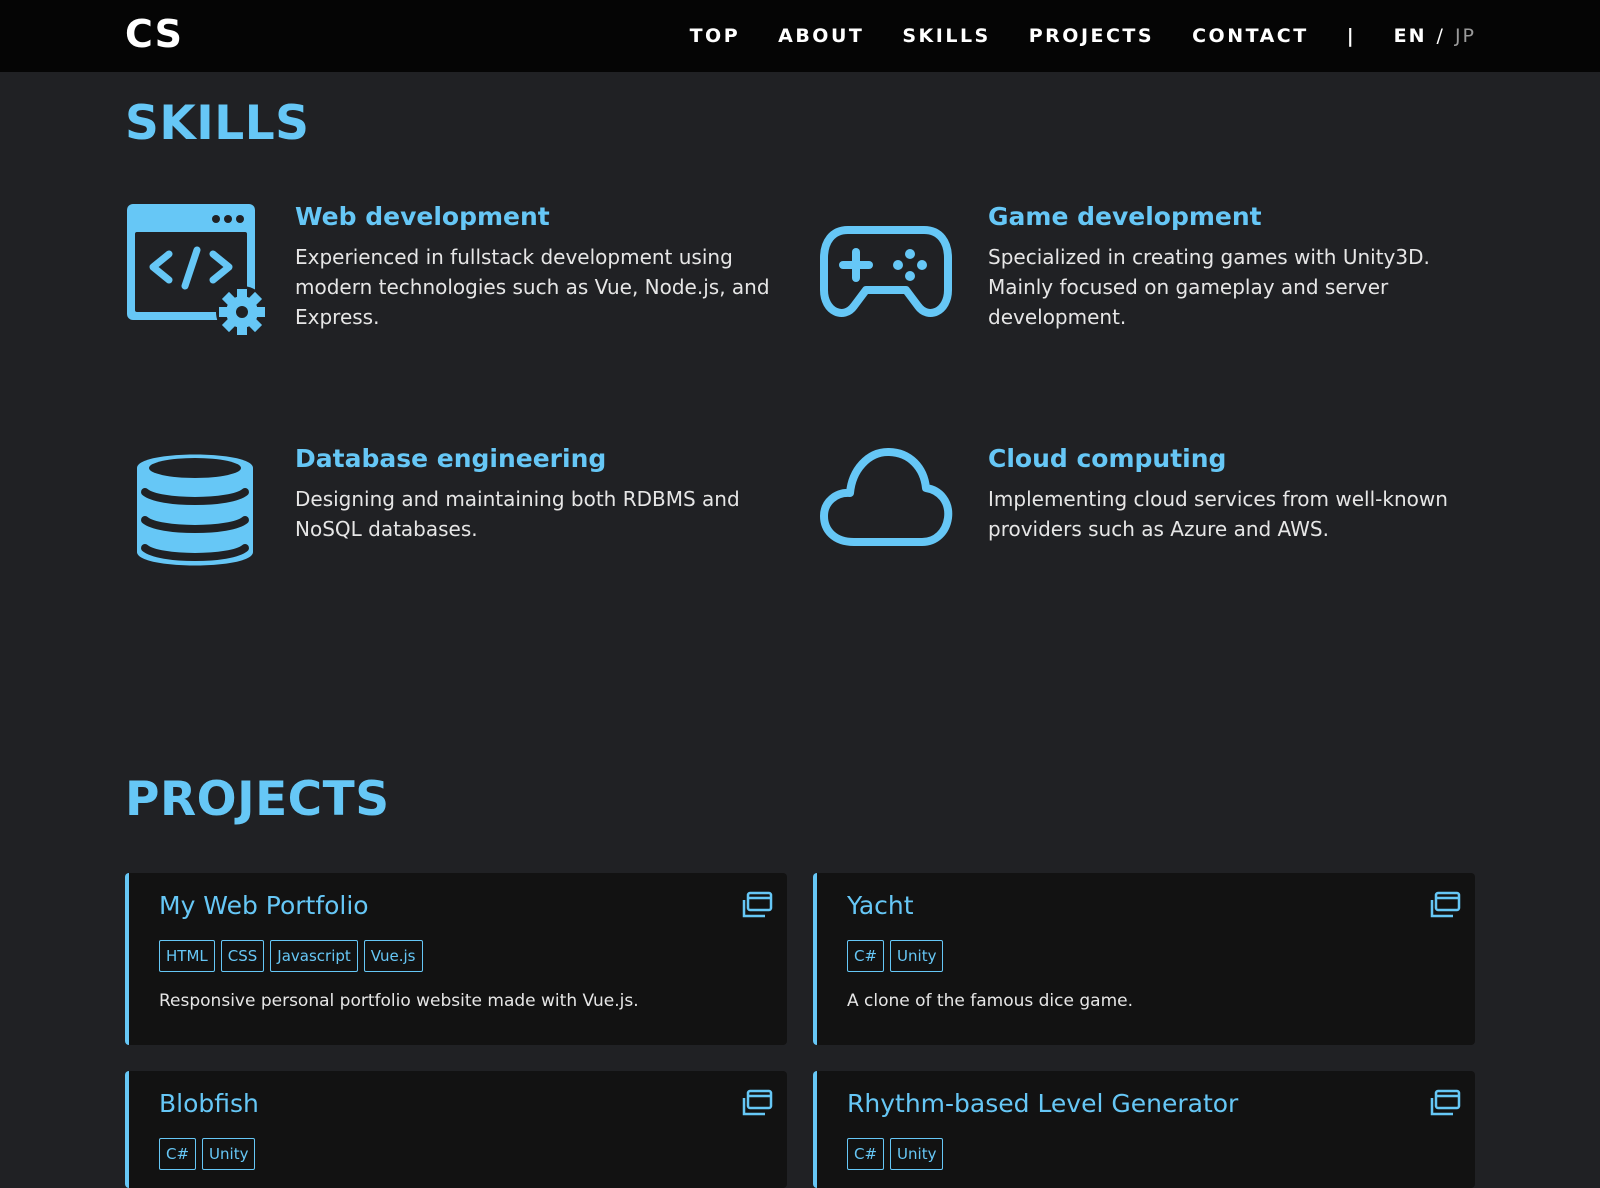  I want to click on project-card-blobfish: Blobfish C# Unity, so click(456, 1129).